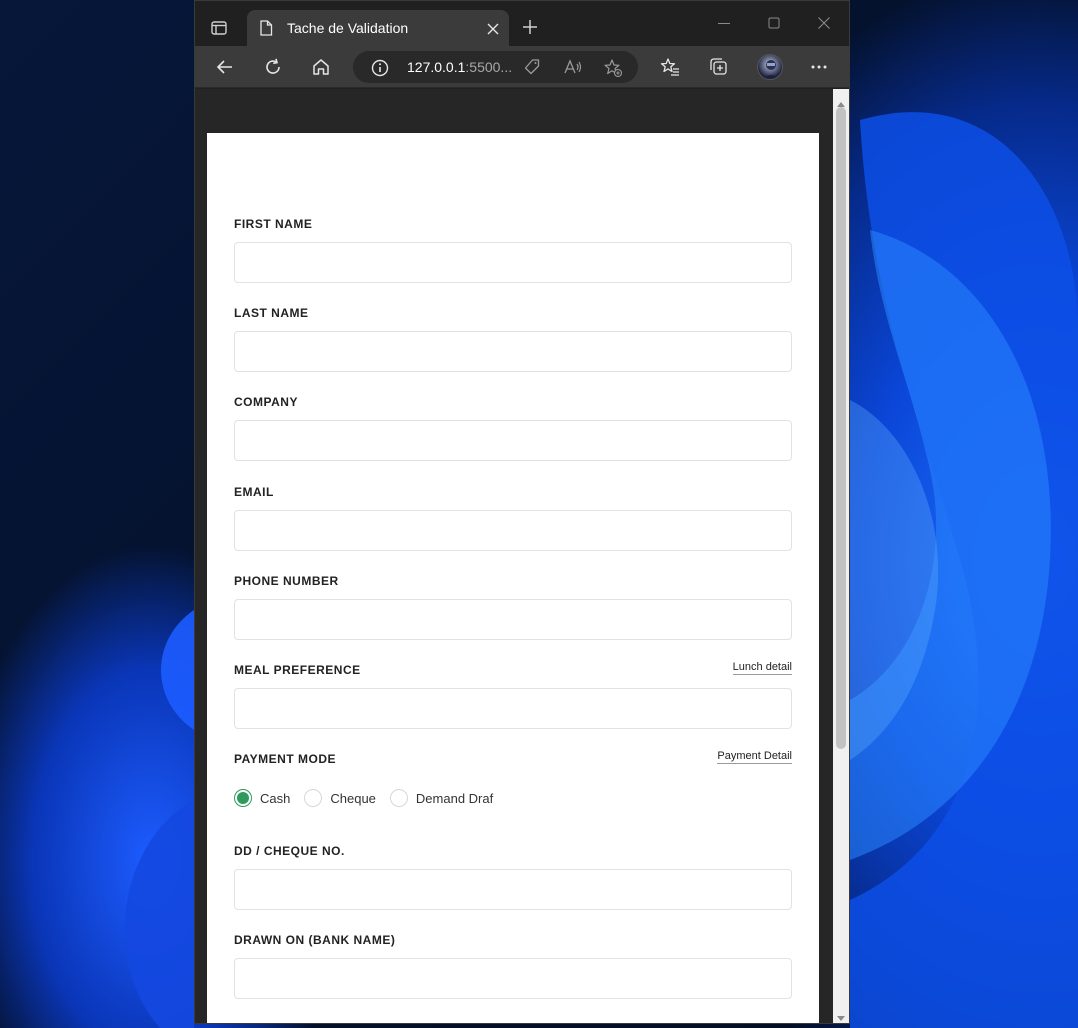  What do you see at coordinates (398, 798) in the screenshot?
I see `radio-demand-draft` at bounding box center [398, 798].